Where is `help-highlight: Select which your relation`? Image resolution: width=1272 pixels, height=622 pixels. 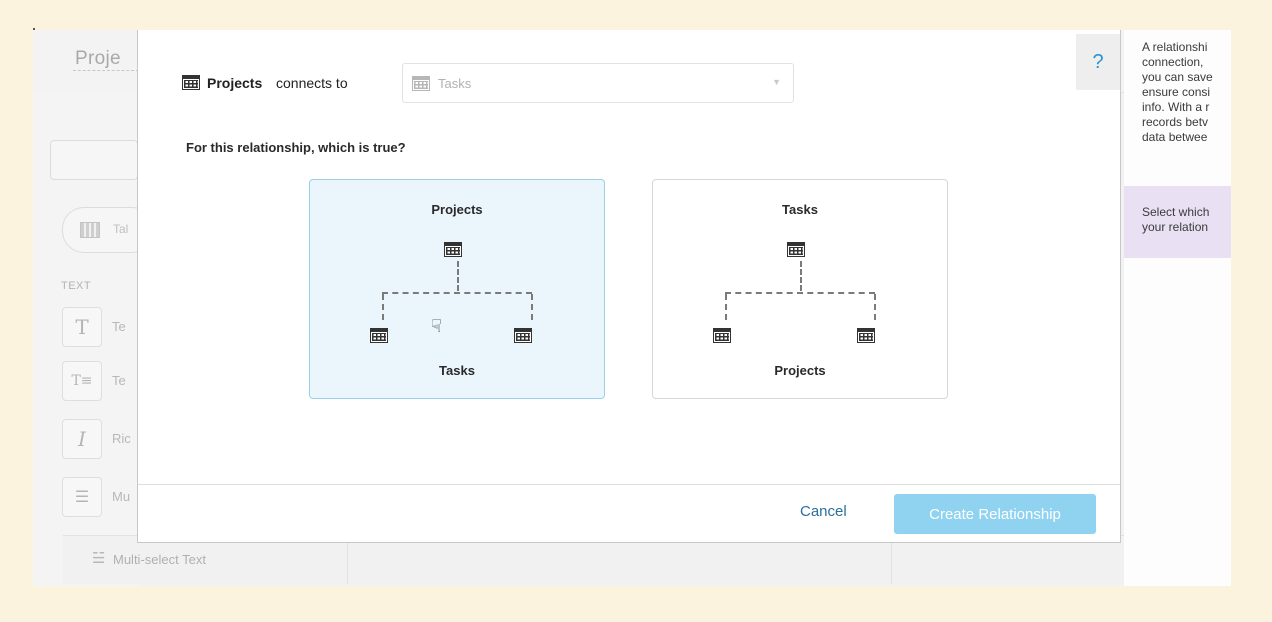 help-highlight: Select which your relation is located at coordinates (1177, 222).